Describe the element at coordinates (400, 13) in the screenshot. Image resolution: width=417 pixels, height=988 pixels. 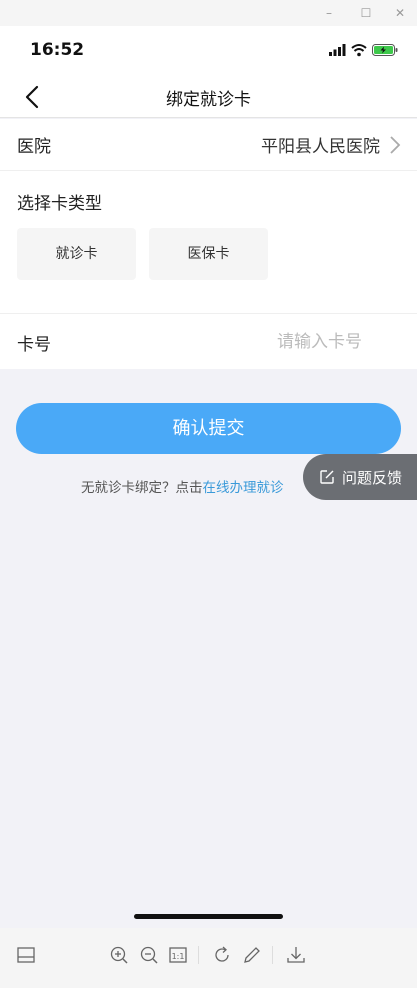
I see `close-window-button: ✕` at that location.